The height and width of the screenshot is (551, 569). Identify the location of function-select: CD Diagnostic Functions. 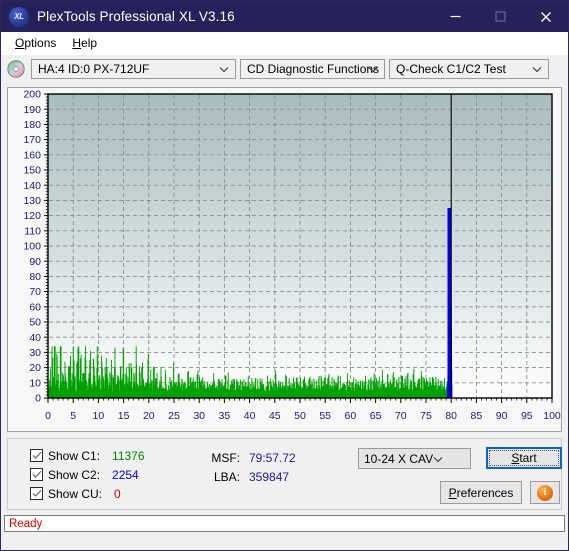
(312, 69).